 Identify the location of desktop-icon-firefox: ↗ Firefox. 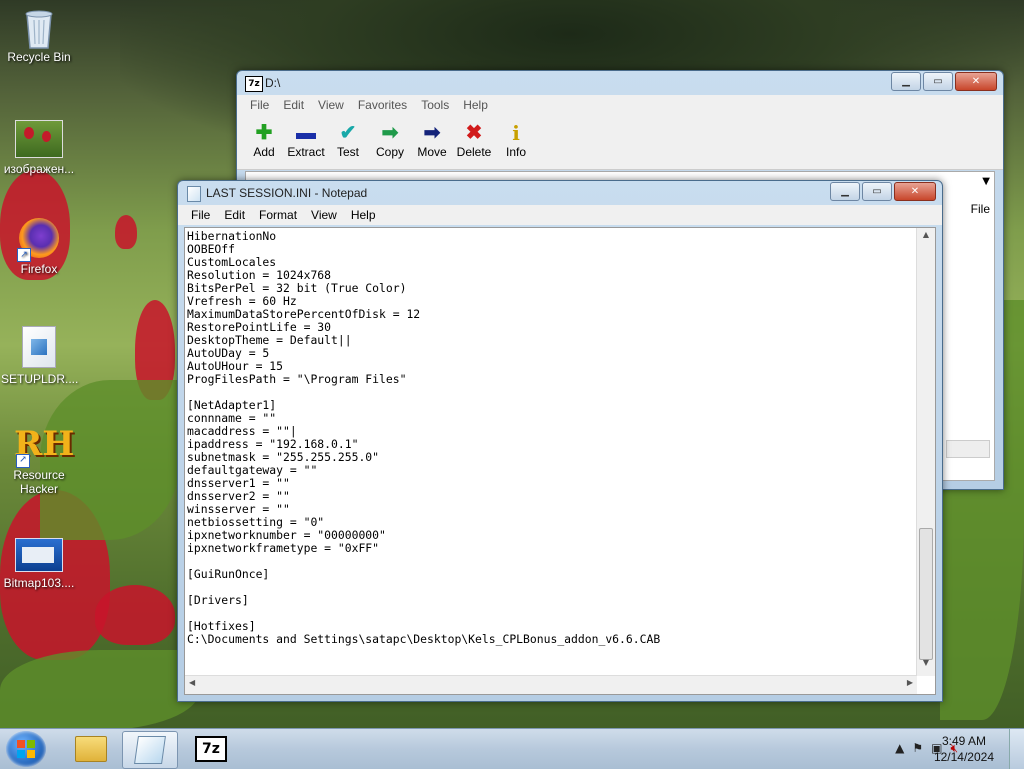
(39, 247).